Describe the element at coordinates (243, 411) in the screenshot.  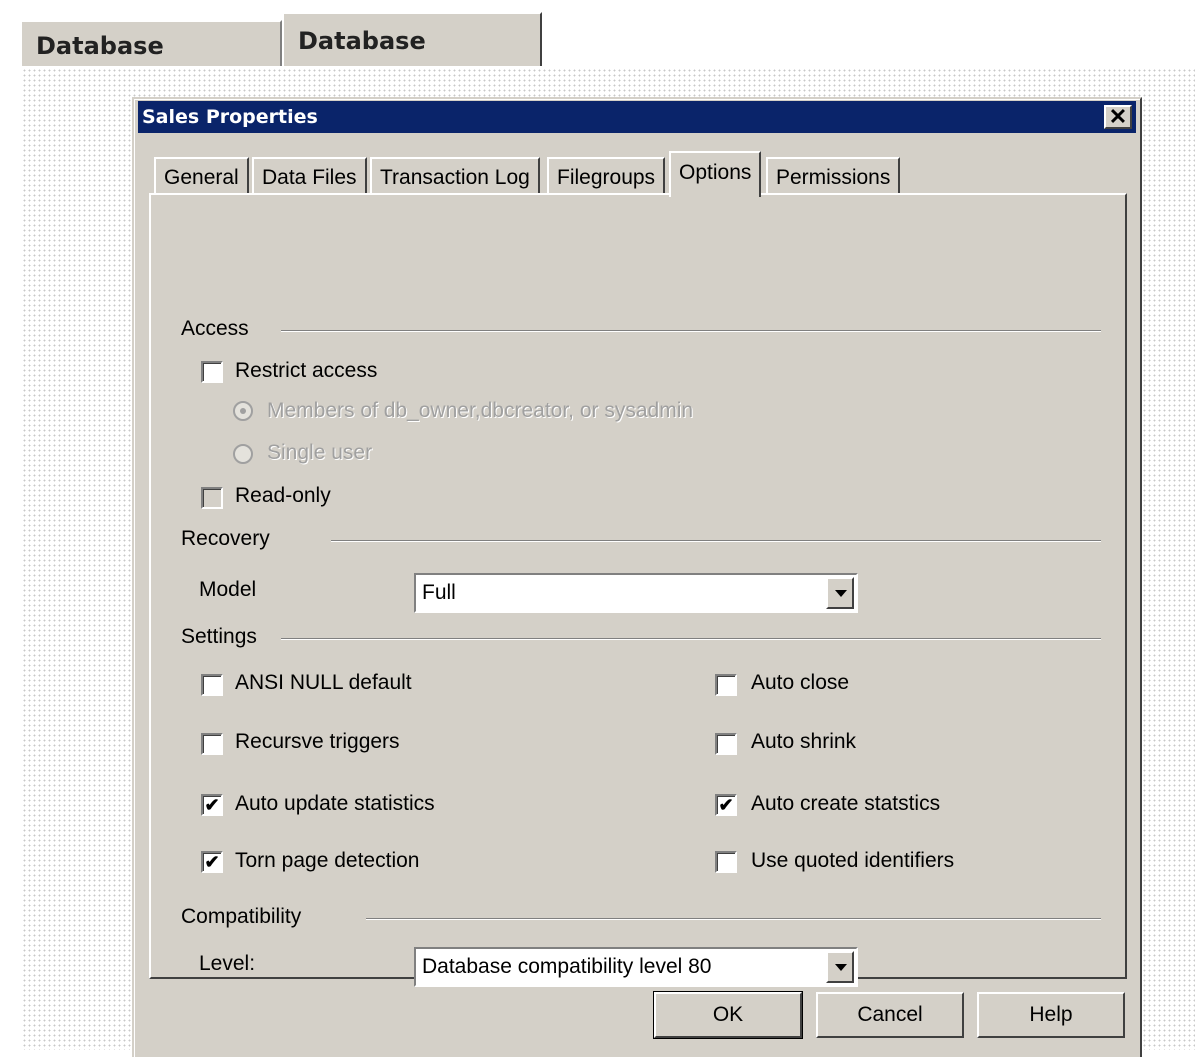
I see `members-radio` at that location.